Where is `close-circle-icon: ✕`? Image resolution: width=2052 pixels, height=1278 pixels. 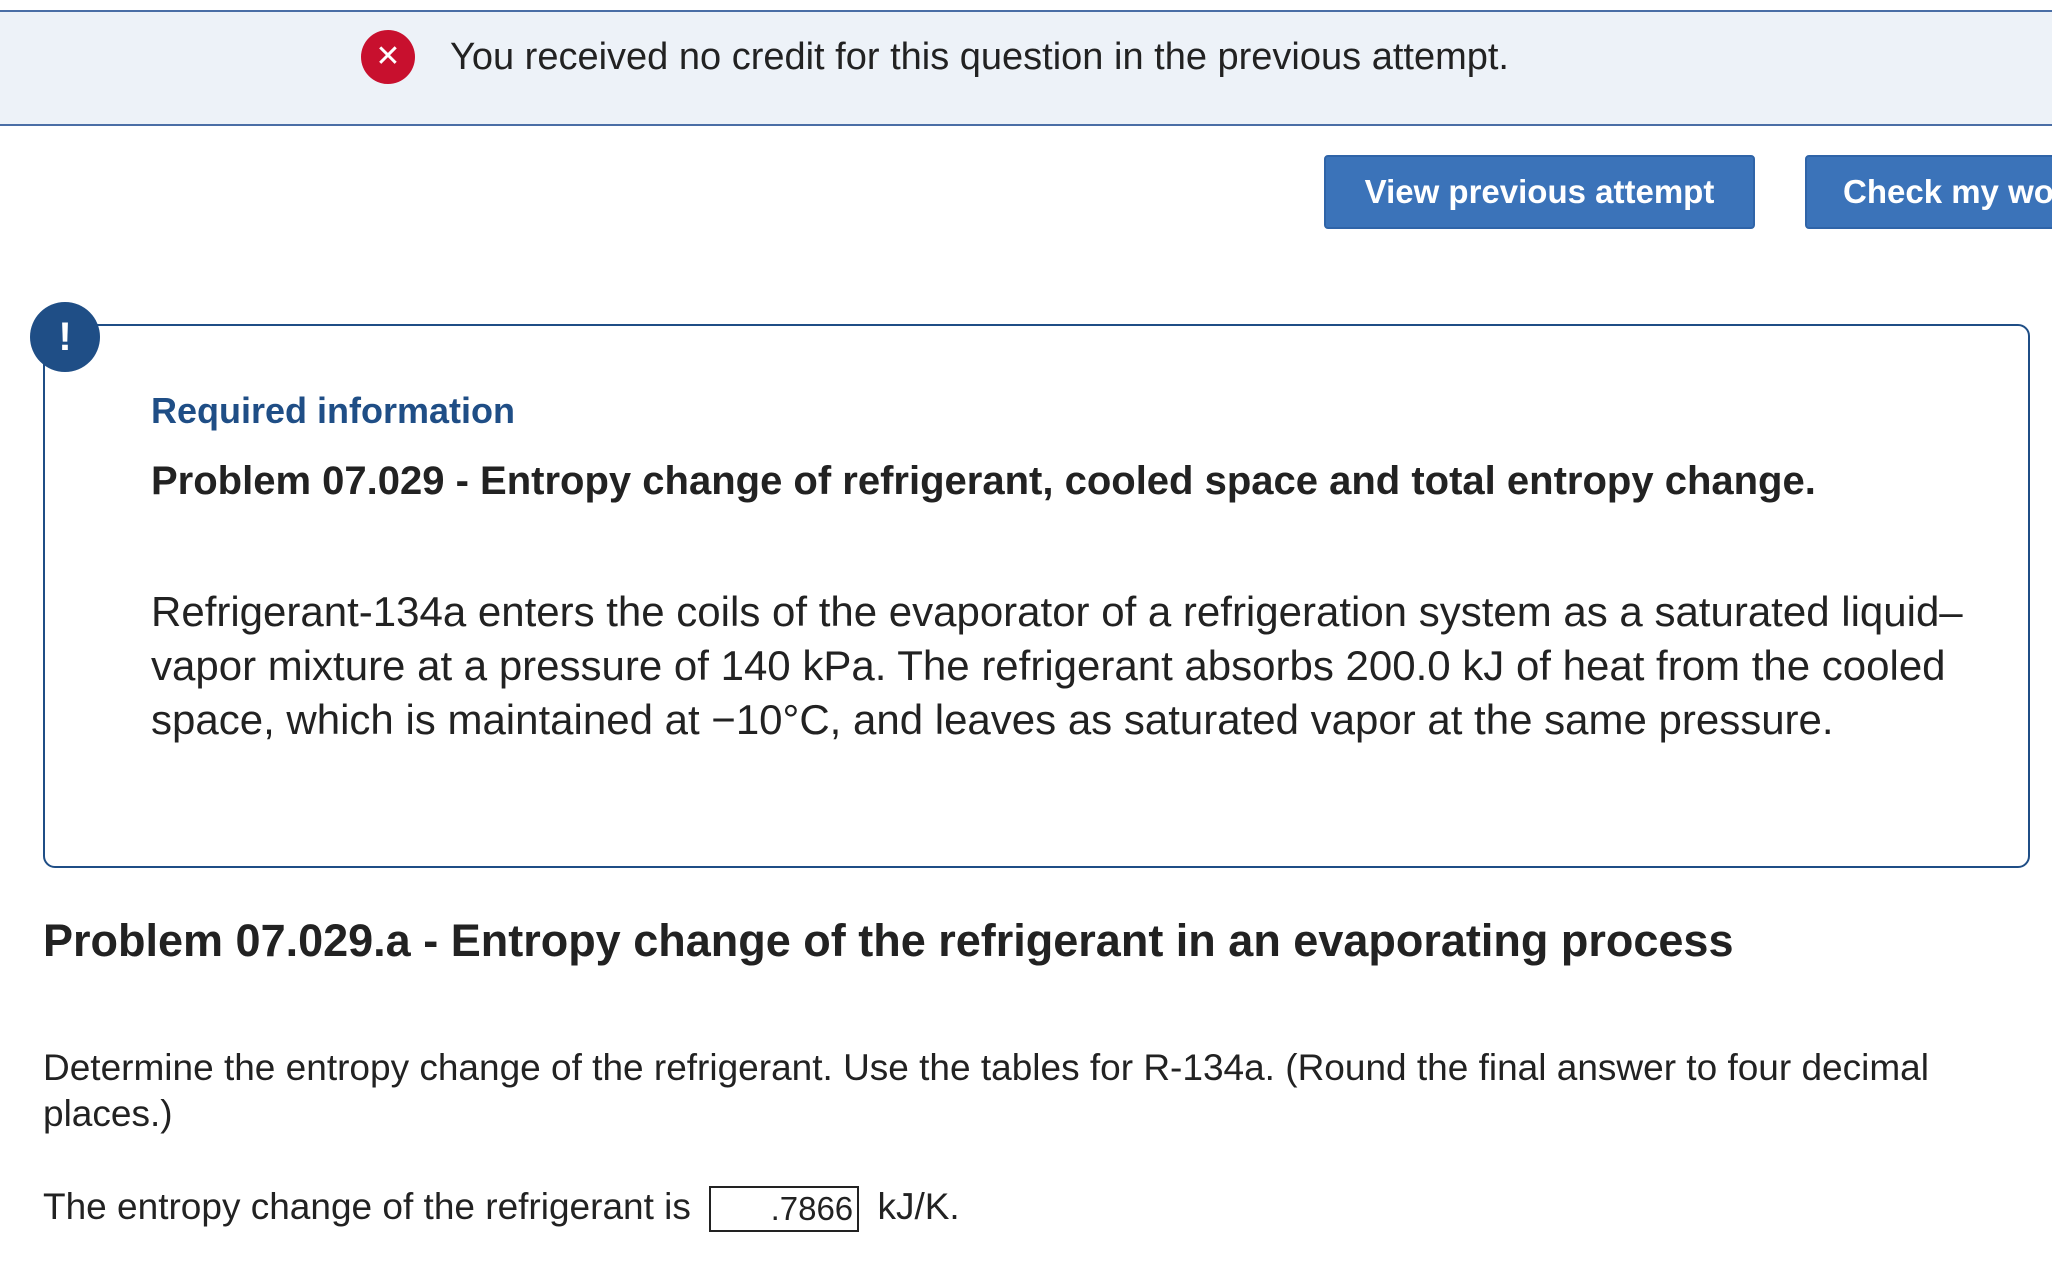 close-circle-icon: ✕ is located at coordinates (388, 57).